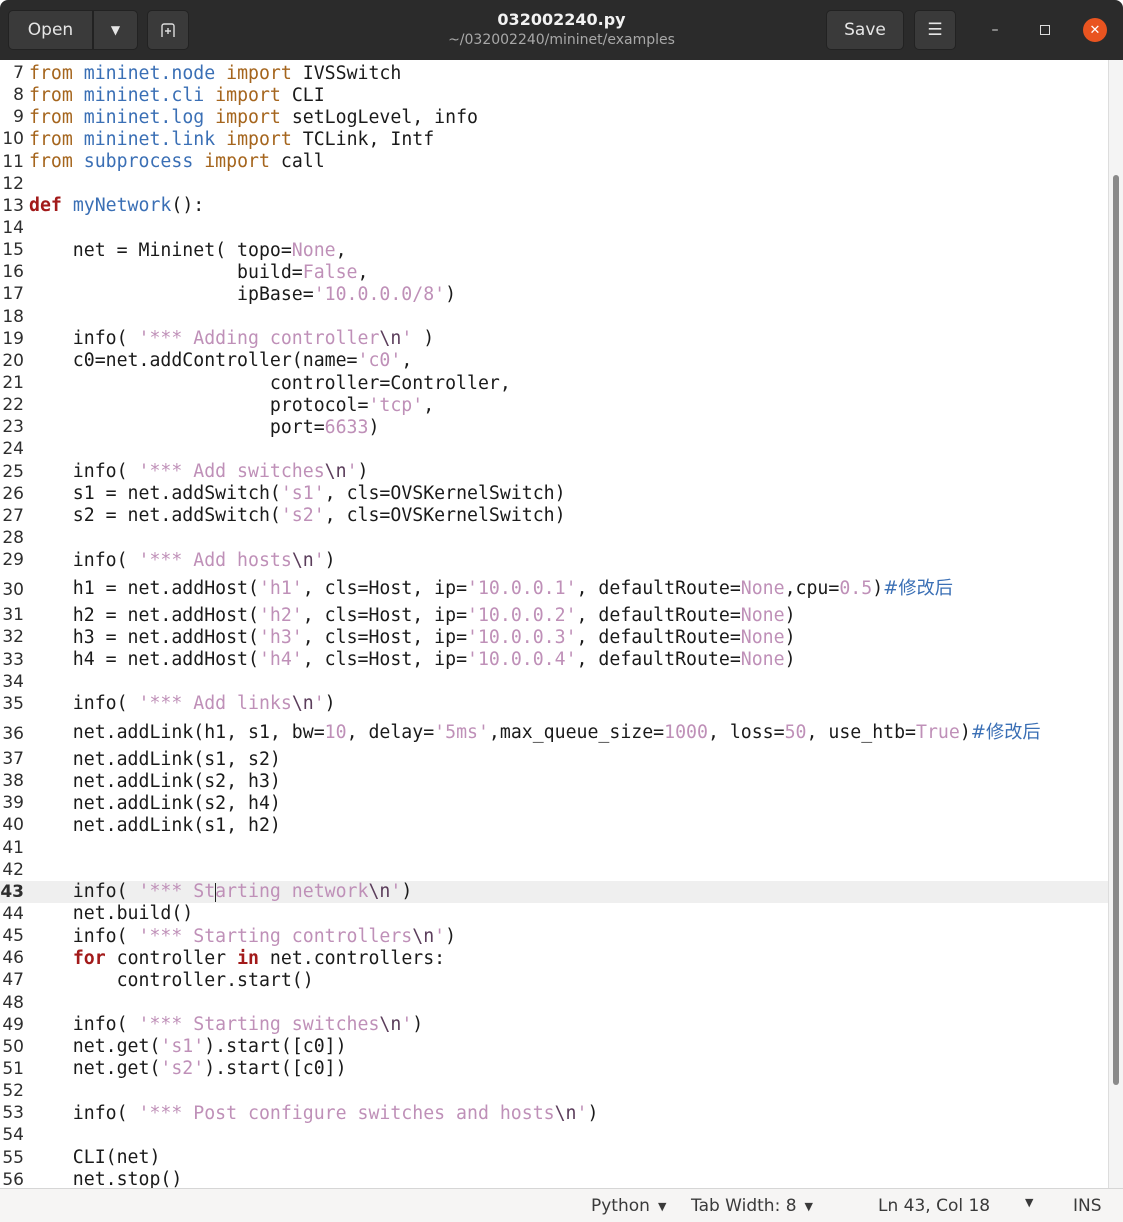 This screenshot has width=1123, height=1222. What do you see at coordinates (554, 891) in the screenshot?
I see `code-line: 43 info( '*** Starting network\n')` at bounding box center [554, 891].